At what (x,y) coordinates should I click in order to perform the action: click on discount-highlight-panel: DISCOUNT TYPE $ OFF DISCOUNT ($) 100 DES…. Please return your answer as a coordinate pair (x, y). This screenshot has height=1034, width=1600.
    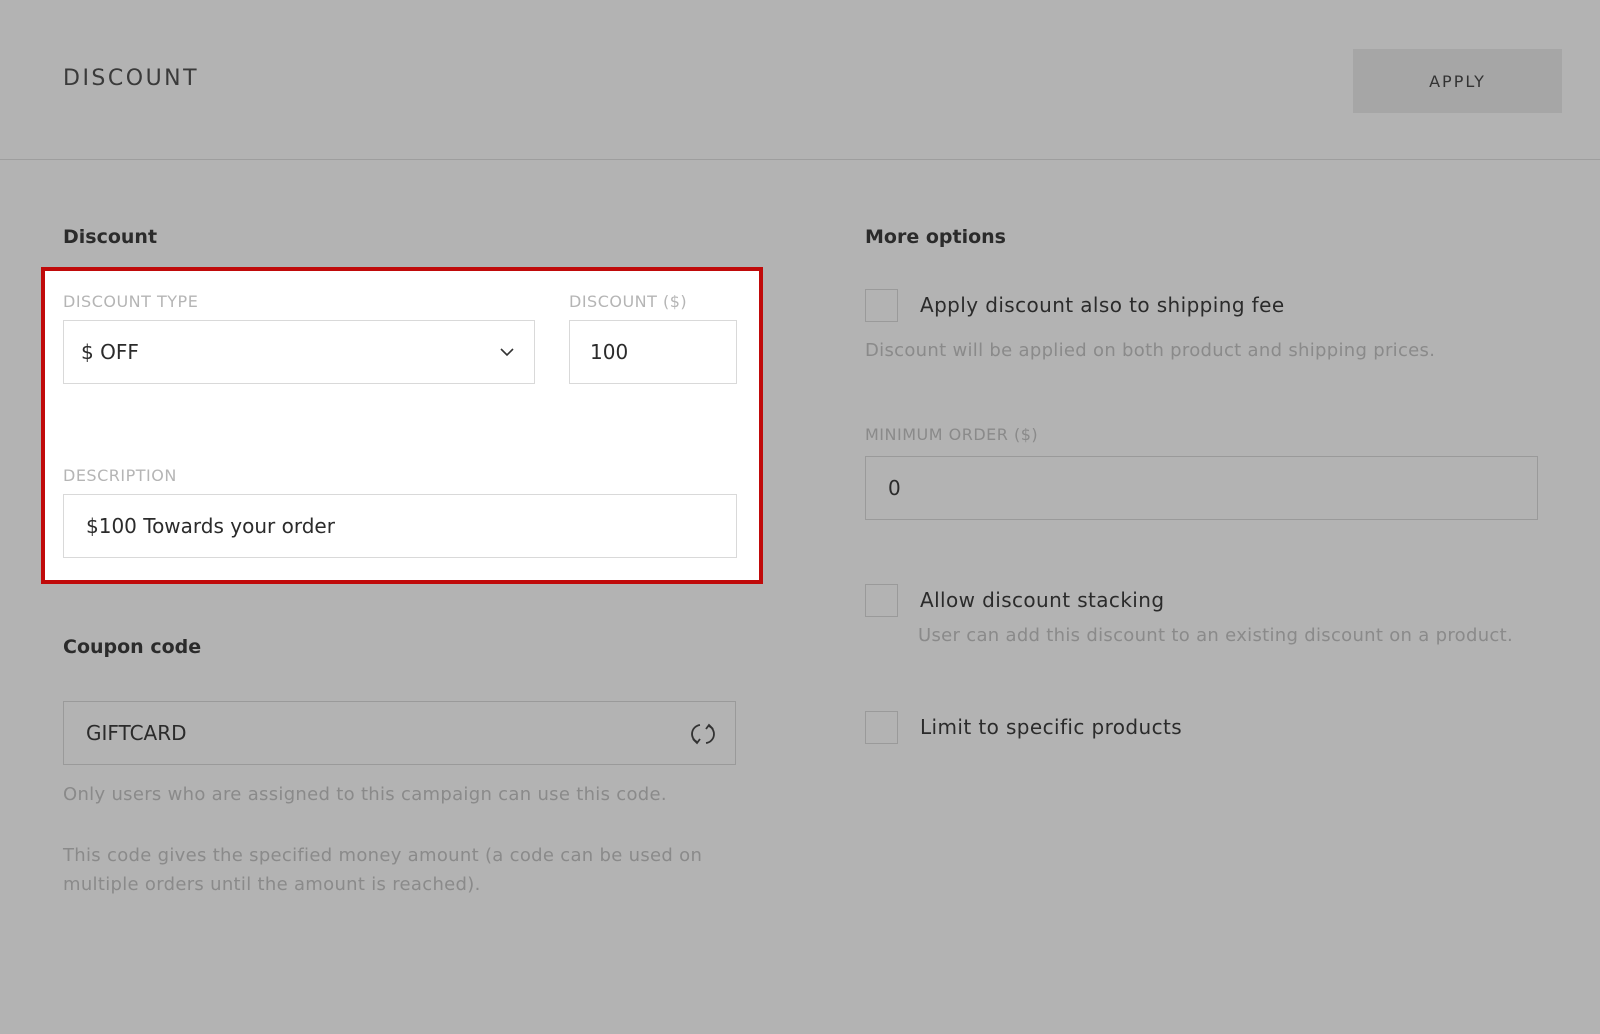
    Looking at the image, I should click on (402, 425).